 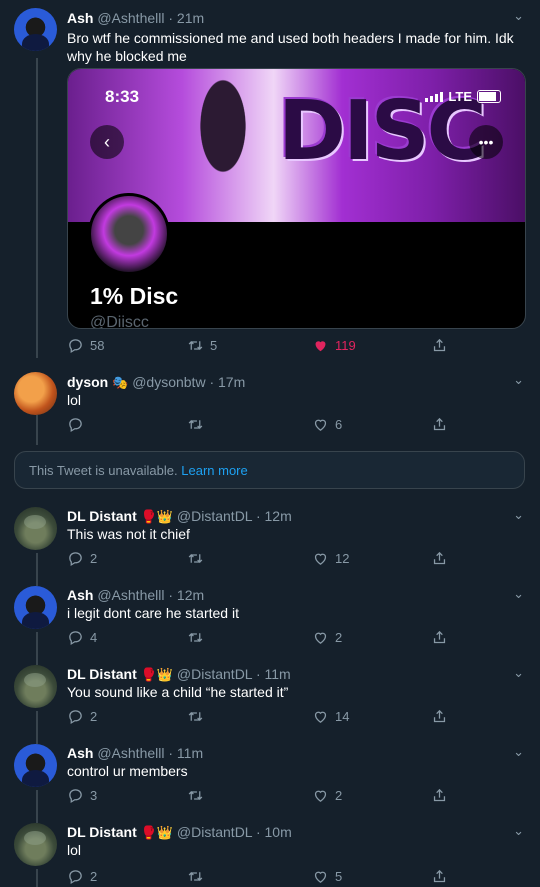 I want to click on handle: @dysonbtw, so click(x=168, y=382).